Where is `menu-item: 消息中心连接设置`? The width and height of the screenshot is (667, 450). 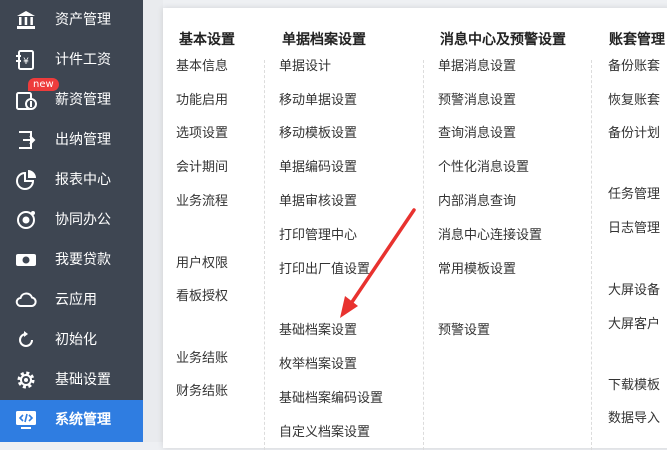 menu-item: 消息中心连接设置 is located at coordinates (490, 236).